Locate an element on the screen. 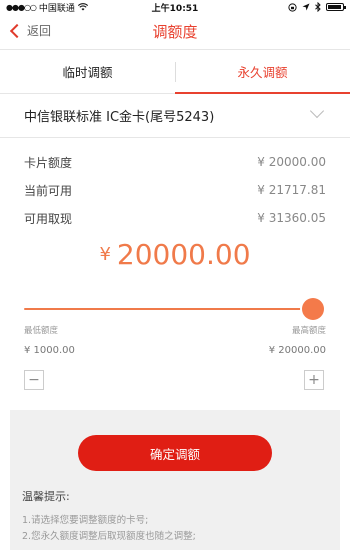  confirm-adjust-button: 确定调额 is located at coordinates (175, 453).